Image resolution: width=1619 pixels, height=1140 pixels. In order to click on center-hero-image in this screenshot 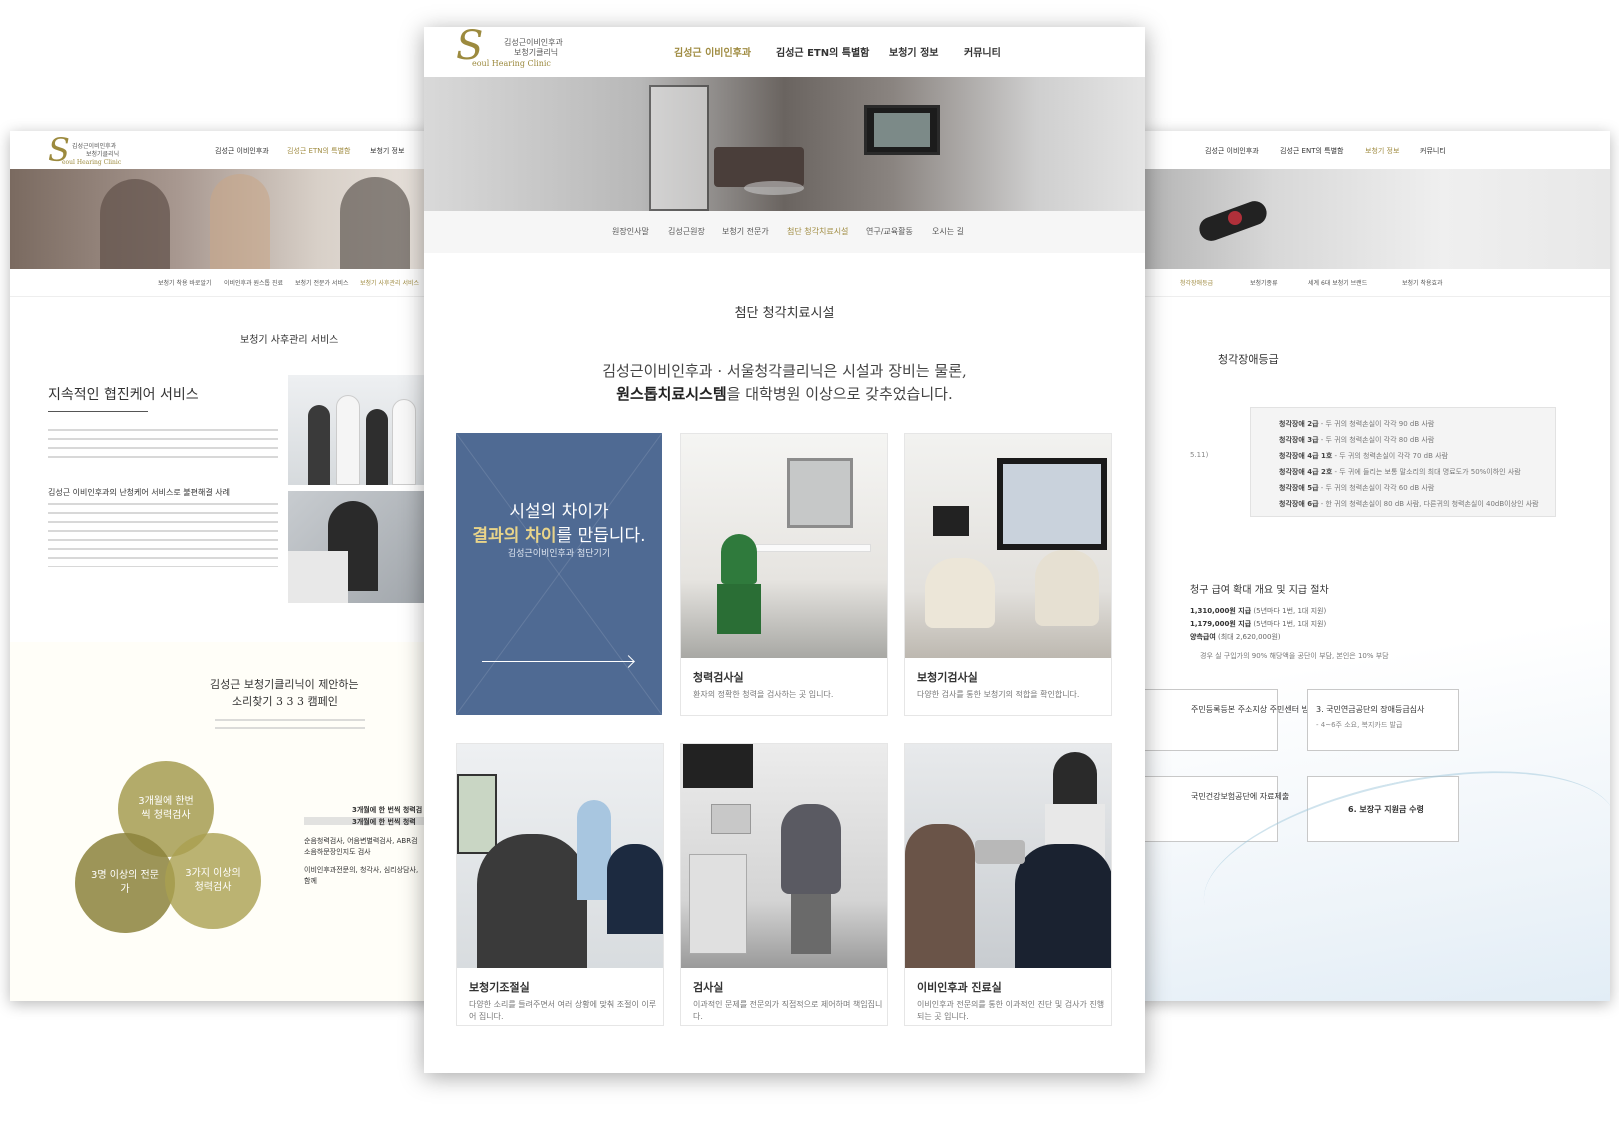, I will do `click(784, 144)`.